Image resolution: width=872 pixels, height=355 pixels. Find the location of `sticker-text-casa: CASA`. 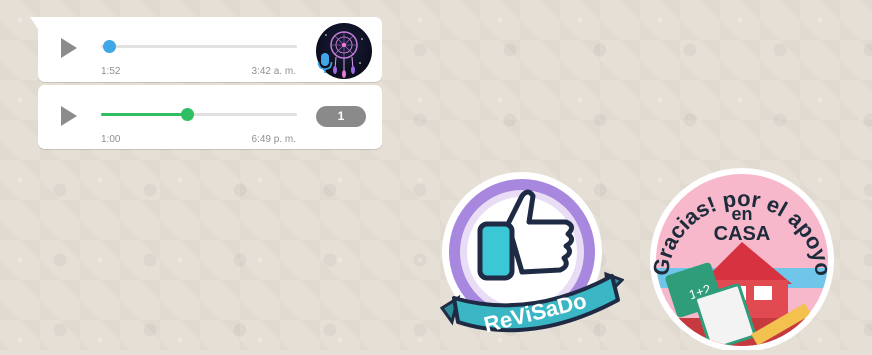

sticker-text-casa: CASA is located at coordinates (742, 234).